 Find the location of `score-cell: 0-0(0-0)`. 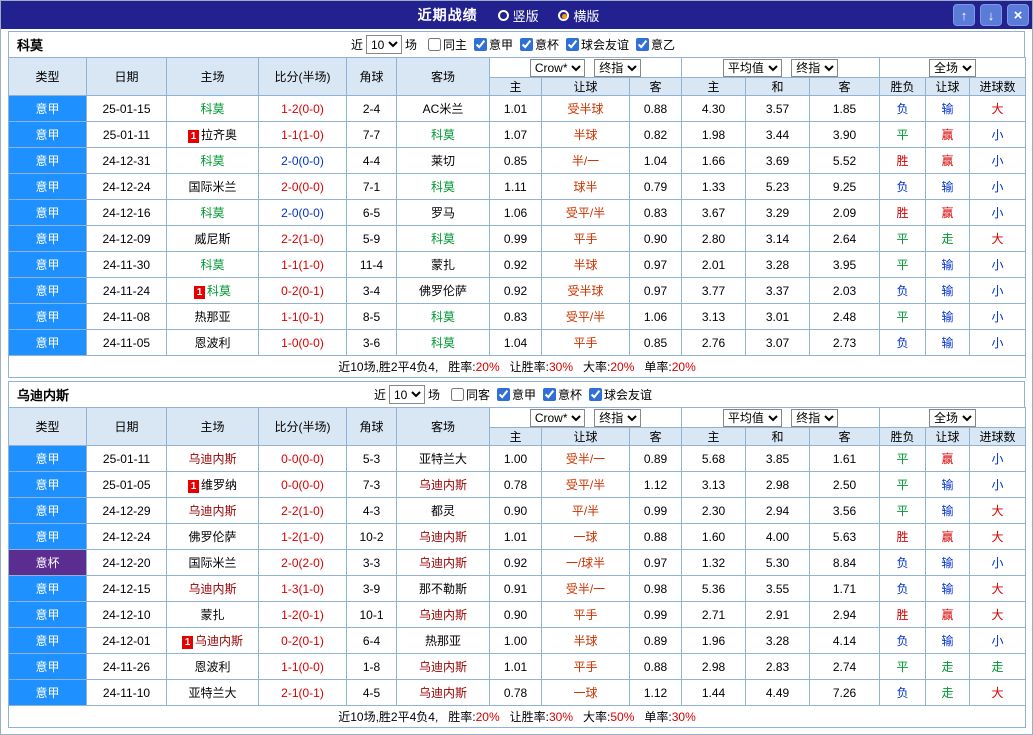

score-cell: 0-0(0-0) is located at coordinates (302, 458).